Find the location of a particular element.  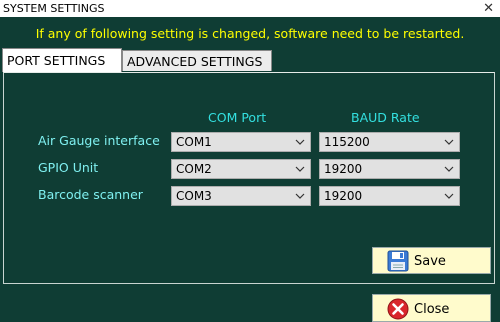

row-label-gpio-unit: GPIO Unit is located at coordinates (68, 167).